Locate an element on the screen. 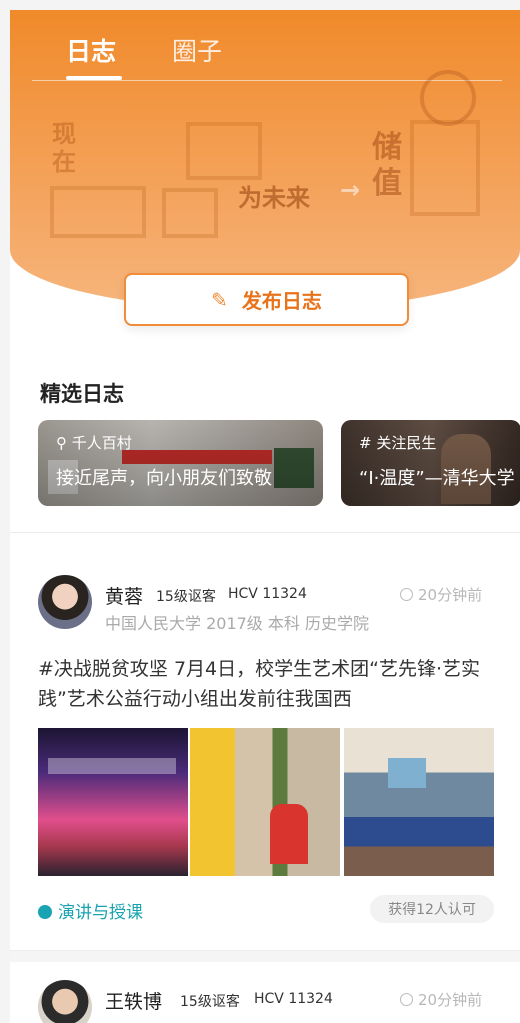  approval-badge: 获得12人认可 is located at coordinates (432, 909).